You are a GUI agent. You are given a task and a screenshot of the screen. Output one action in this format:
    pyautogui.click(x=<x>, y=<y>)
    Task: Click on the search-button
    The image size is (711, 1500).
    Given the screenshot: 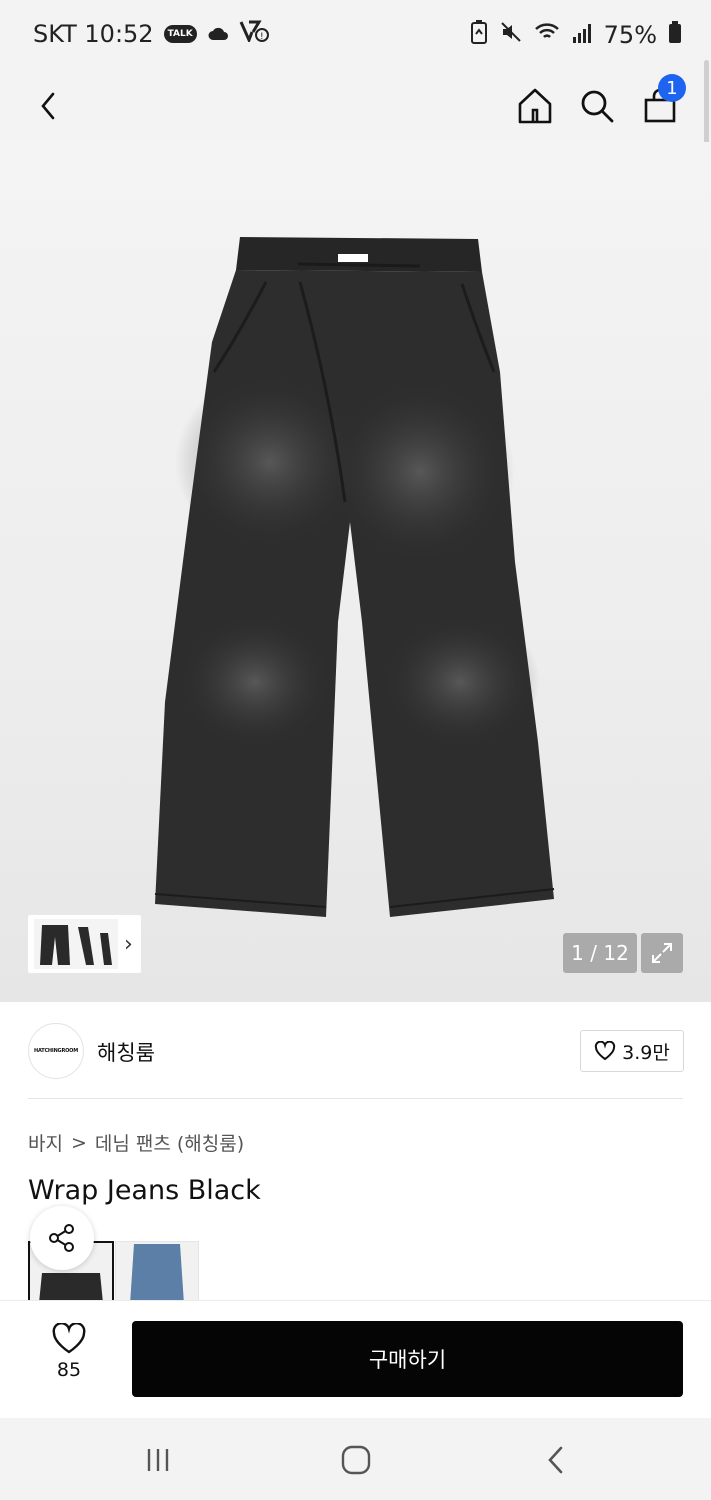 What is the action you would take?
    pyautogui.click(x=597, y=106)
    